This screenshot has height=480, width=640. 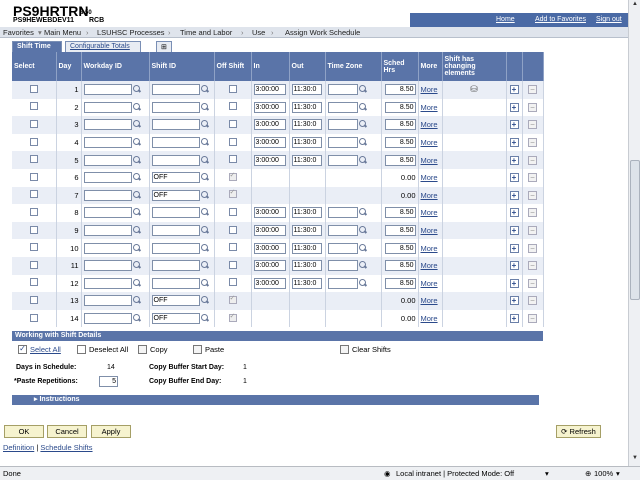 I want to click on changing-elements-icon: ⛁, so click(x=474, y=89).